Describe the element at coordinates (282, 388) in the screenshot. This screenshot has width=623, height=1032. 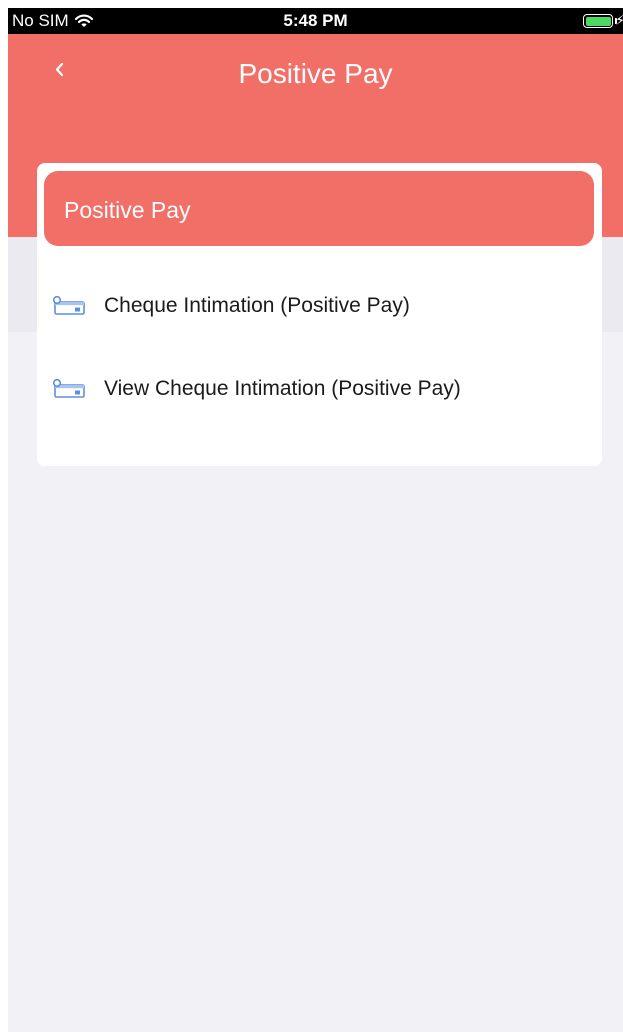
I see `menu-item-label: View Cheque Intimation (Positive Pay)` at that location.